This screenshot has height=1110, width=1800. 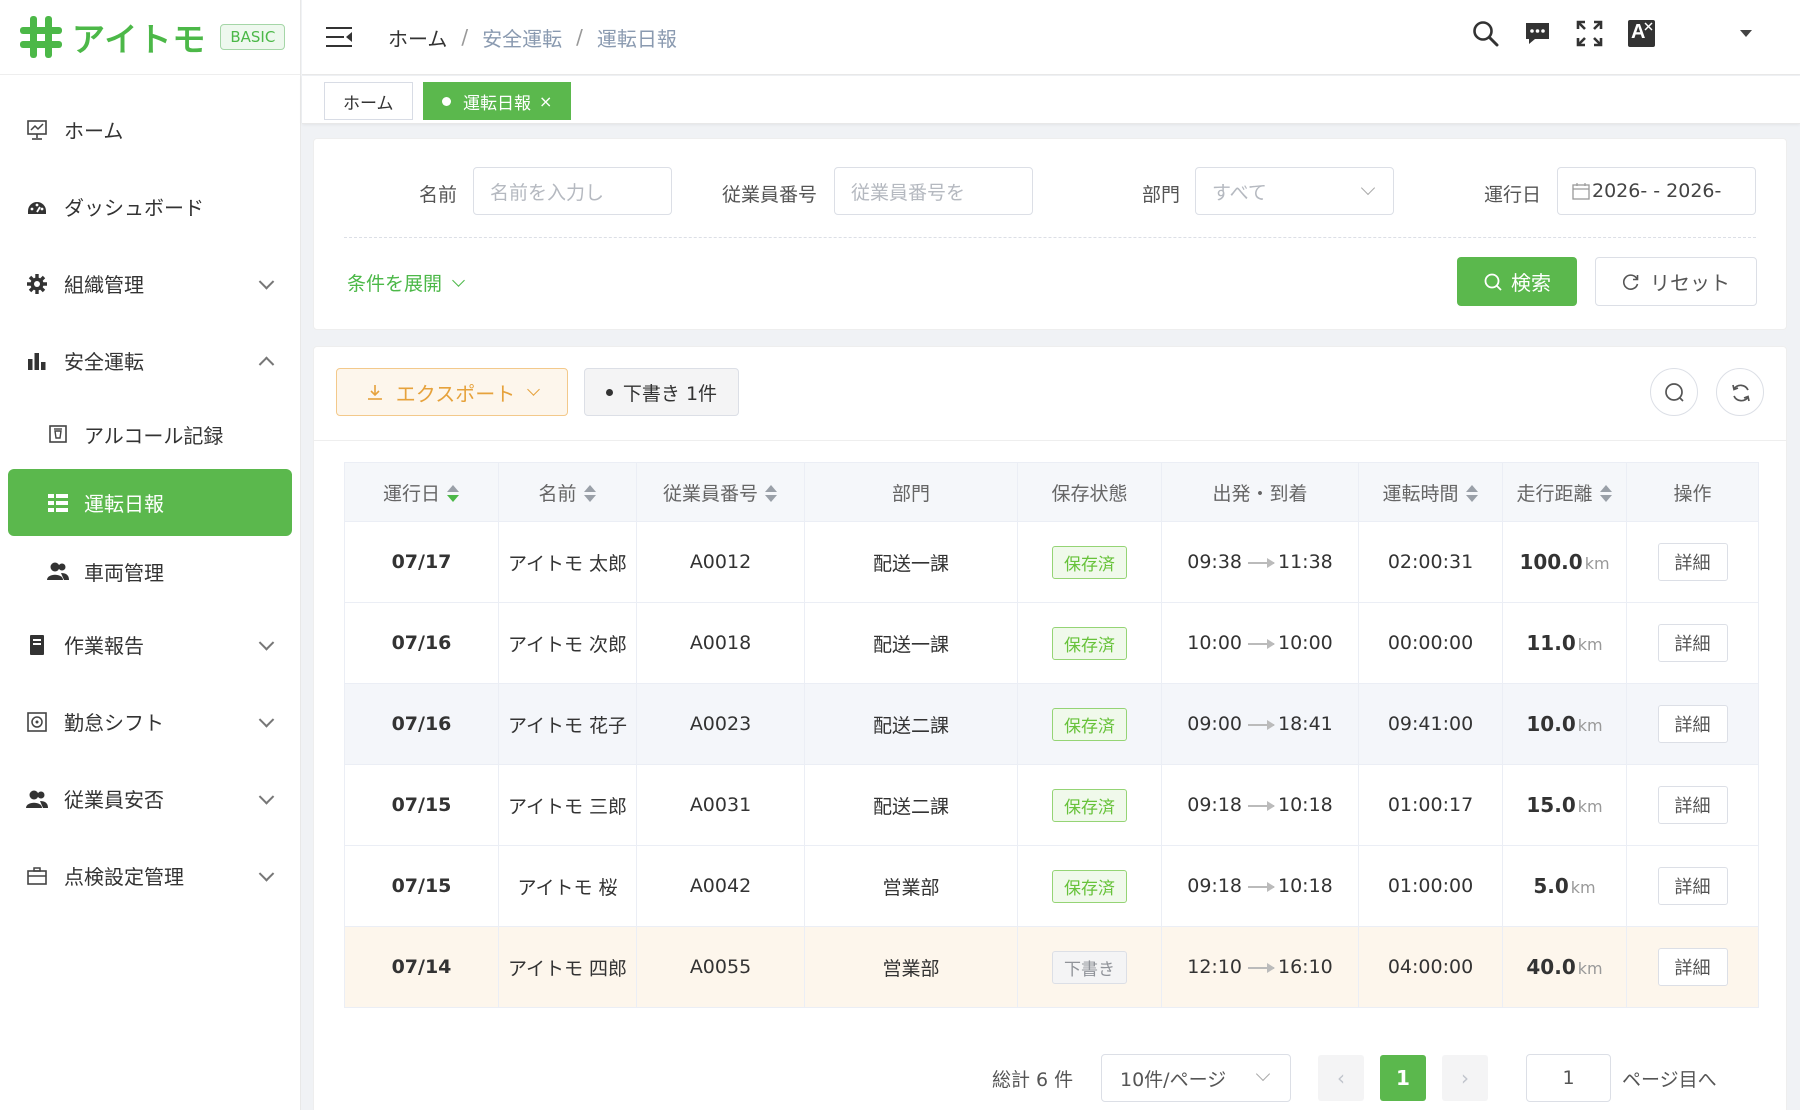 What do you see at coordinates (1676, 281) in the screenshot?
I see `reset-button: リセット` at bounding box center [1676, 281].